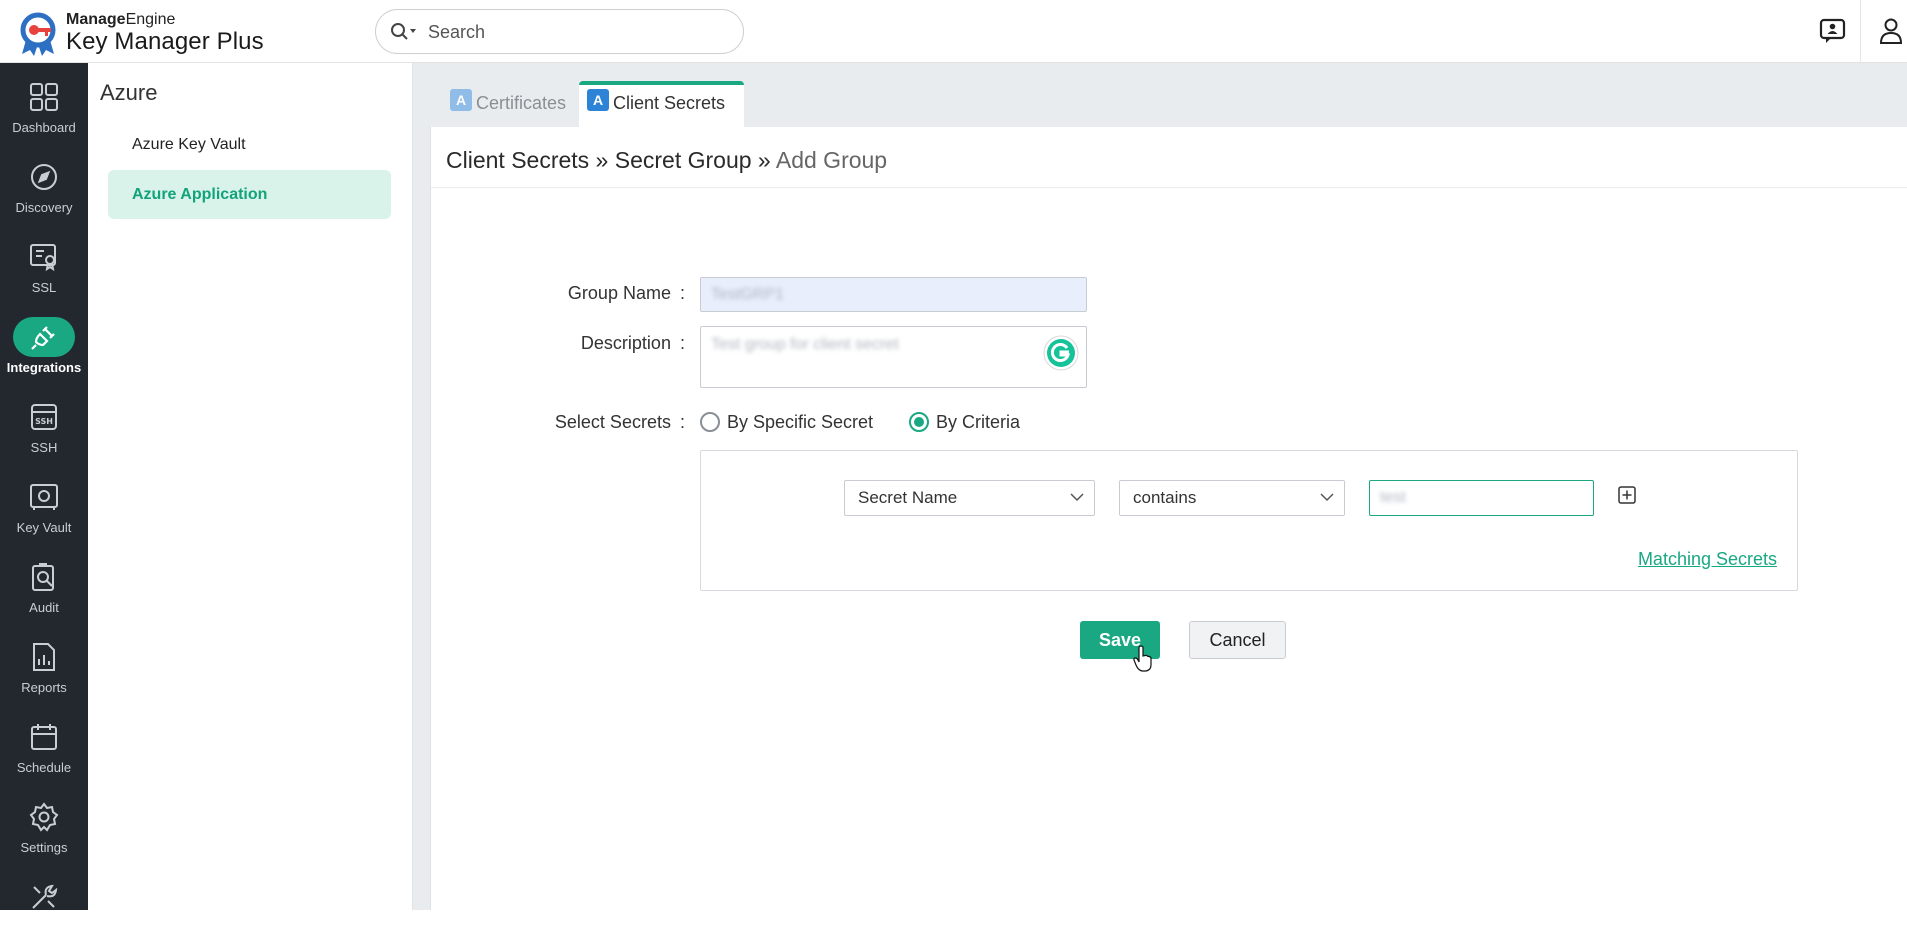  I want to click on selected-value: contains, so click(1165, 497).